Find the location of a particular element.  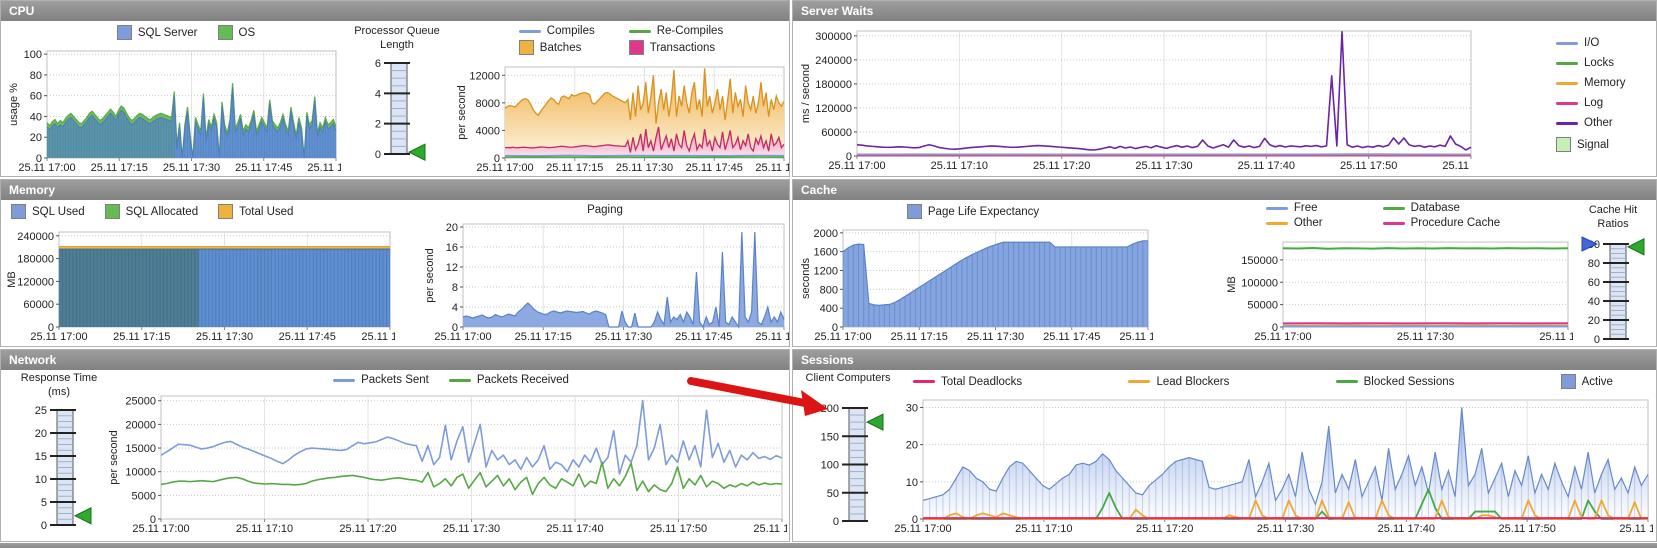

network-panel-header: Network is located at coordinates (395, 360).